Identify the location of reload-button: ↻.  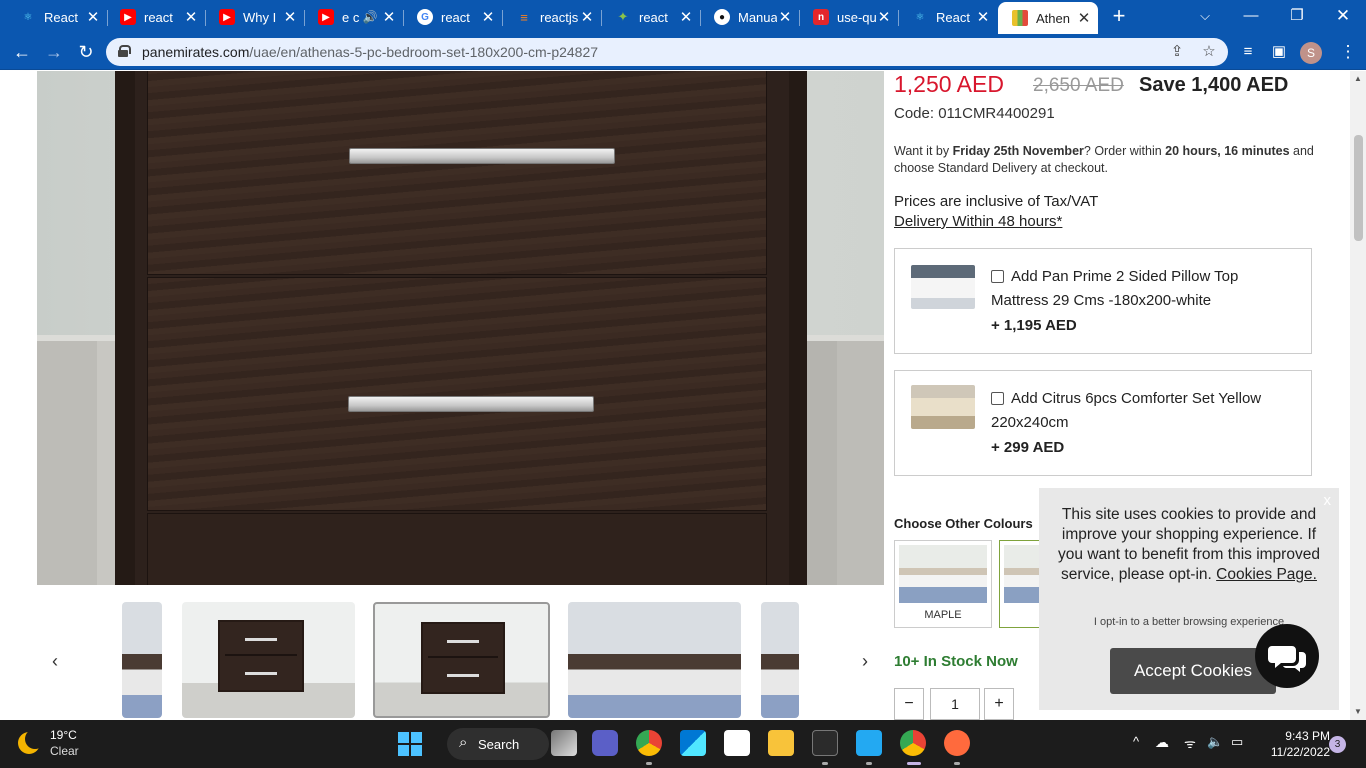
(86, 52).